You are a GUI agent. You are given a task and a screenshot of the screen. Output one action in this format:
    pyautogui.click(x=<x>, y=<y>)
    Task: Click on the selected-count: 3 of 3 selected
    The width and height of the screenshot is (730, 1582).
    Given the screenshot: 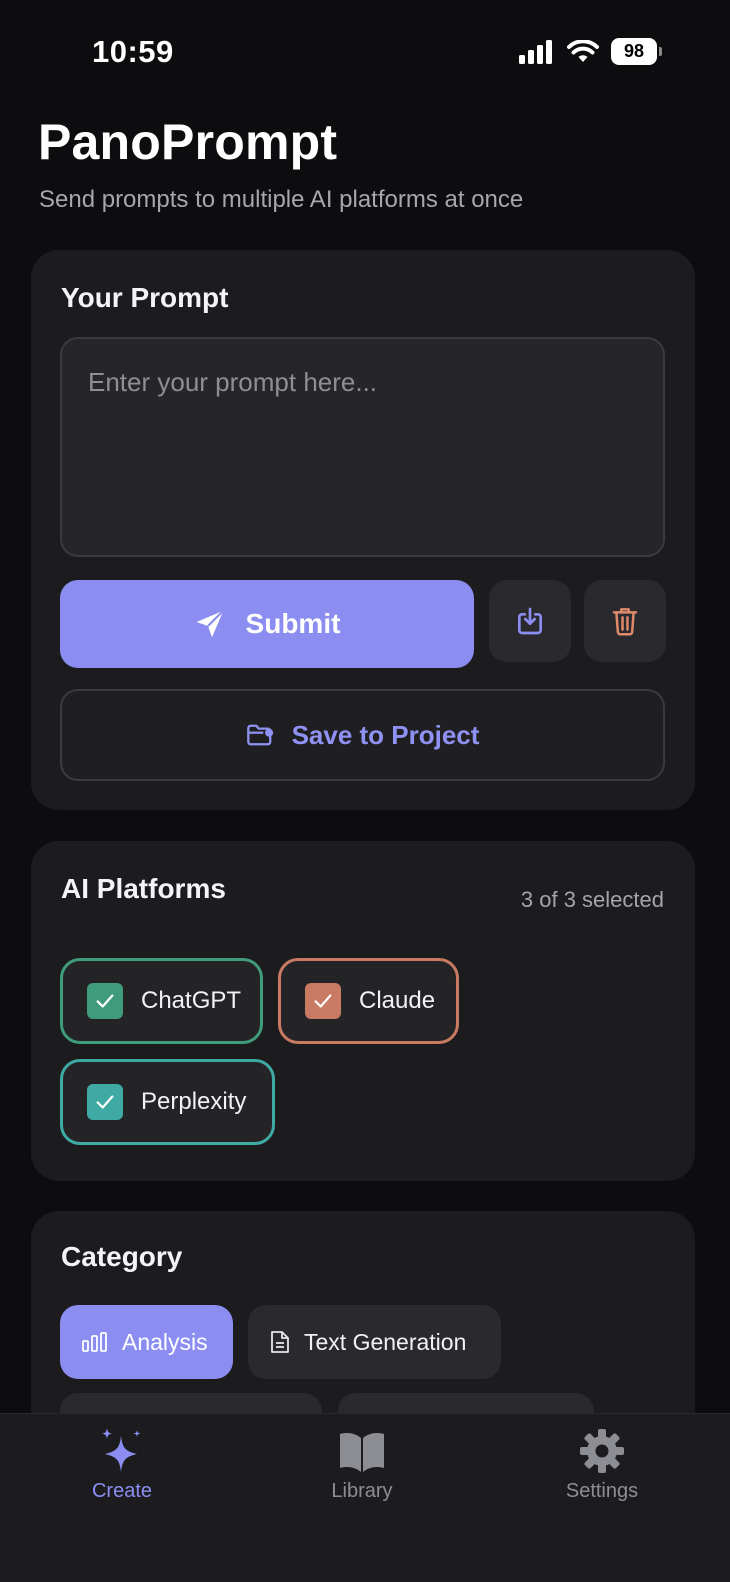 What is the action you would take?
    pyautogui.click(x=592, y=899)
    